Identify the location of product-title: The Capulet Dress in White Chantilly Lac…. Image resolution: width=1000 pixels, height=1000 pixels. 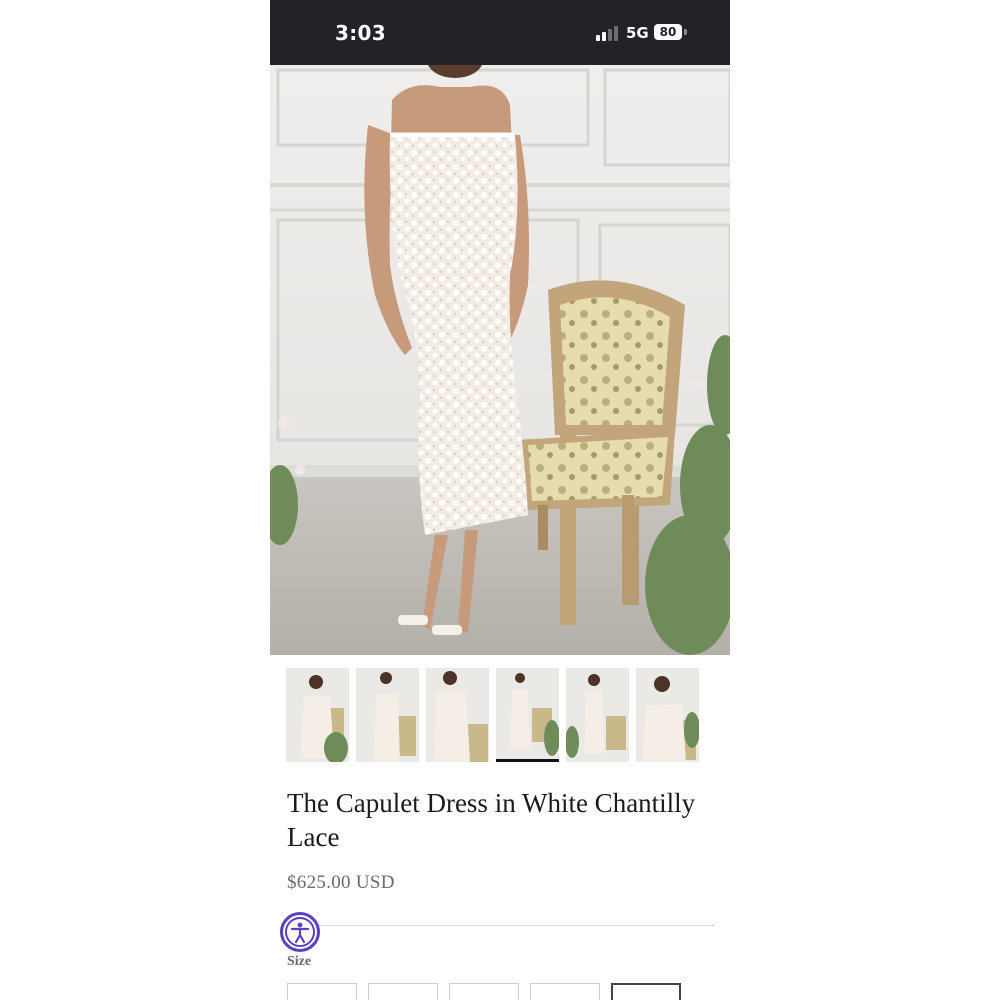
(491, 820).